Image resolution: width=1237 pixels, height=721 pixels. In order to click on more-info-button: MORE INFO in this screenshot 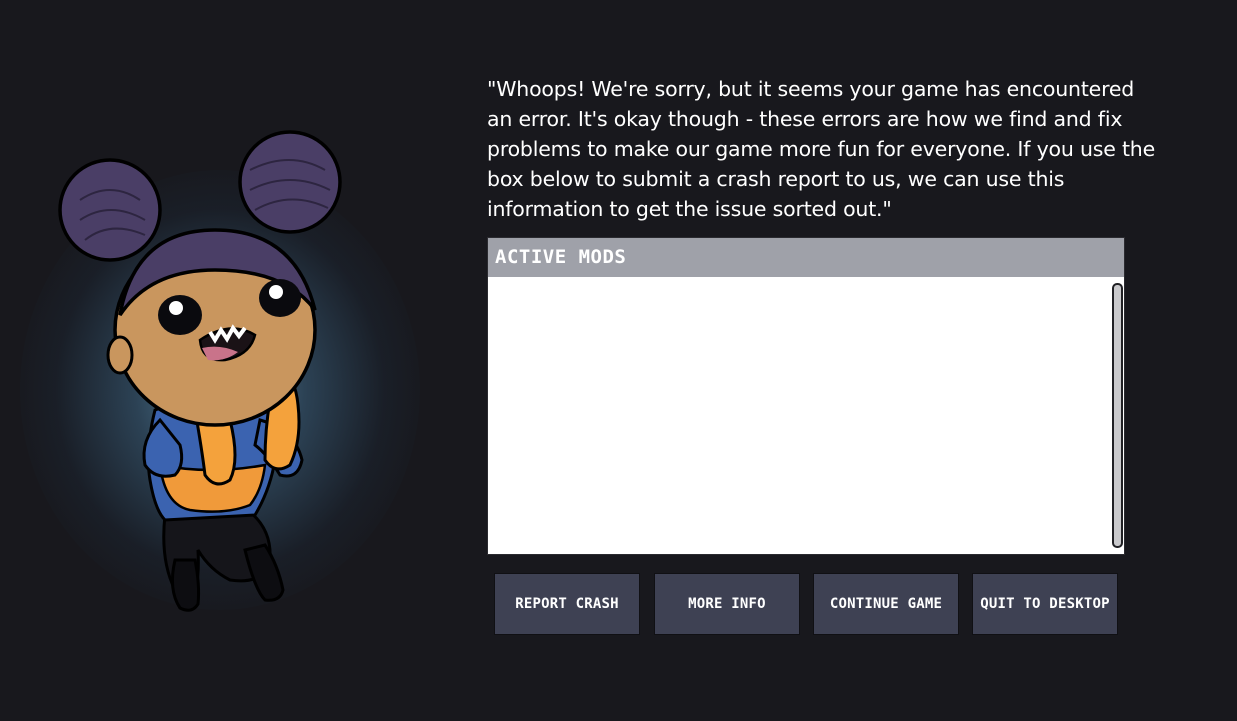, I will do `click(727, 604)`.